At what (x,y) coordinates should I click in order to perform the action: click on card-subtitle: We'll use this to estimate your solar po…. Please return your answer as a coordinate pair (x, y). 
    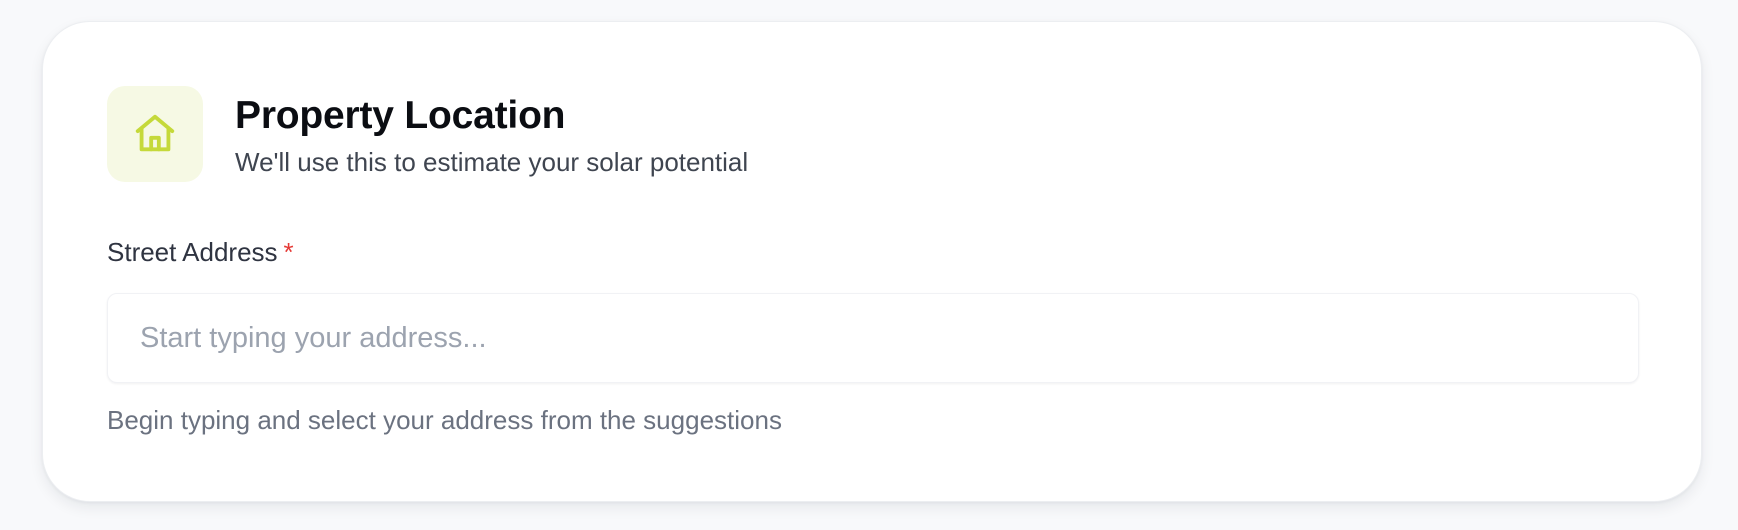
    Looking at the image, I should click on (492, 162).